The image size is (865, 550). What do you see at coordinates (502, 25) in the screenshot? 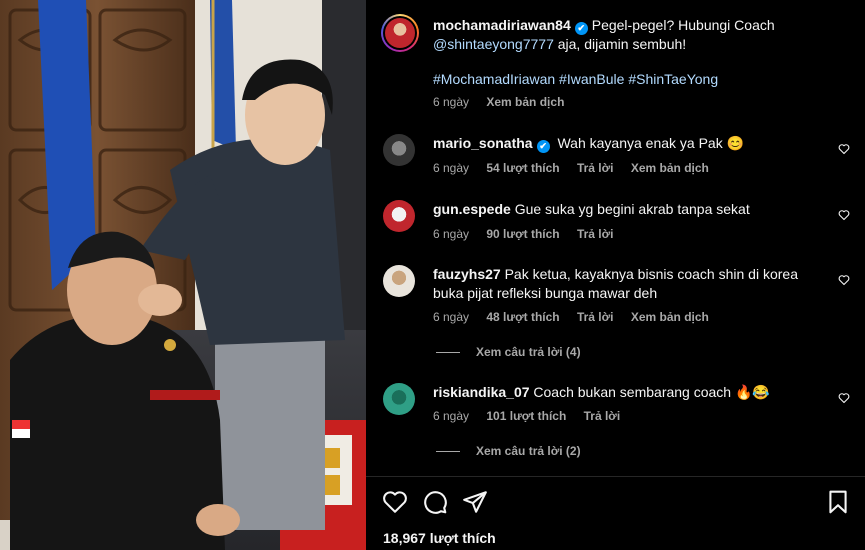
I see `author-username: mochamadiriawan84` at bounding box center [502, 25].